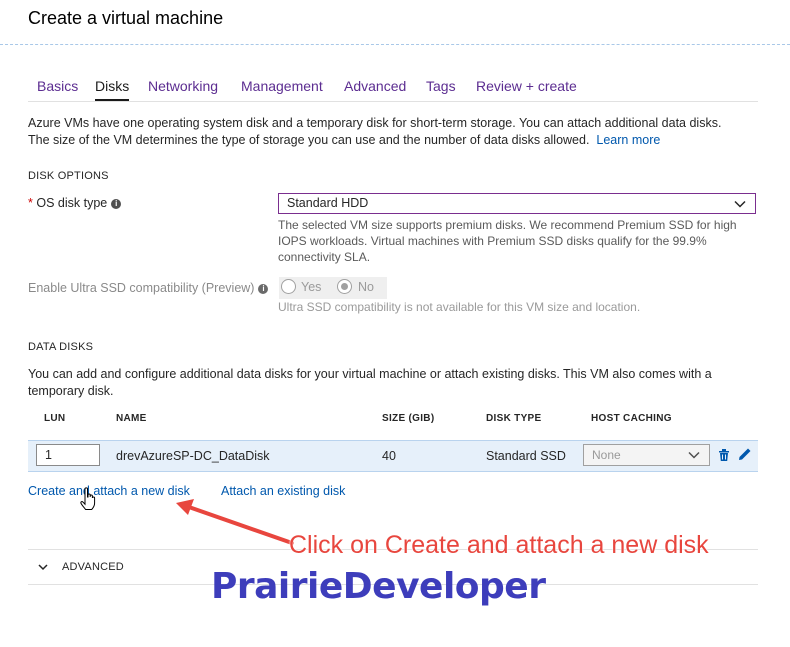 The height and width of the screenshot is (647, 790). Describe the element at coordinates (499, 545) in the screenshot. I see `annotation-callout: Click on Create and attach a new disk` at that location.